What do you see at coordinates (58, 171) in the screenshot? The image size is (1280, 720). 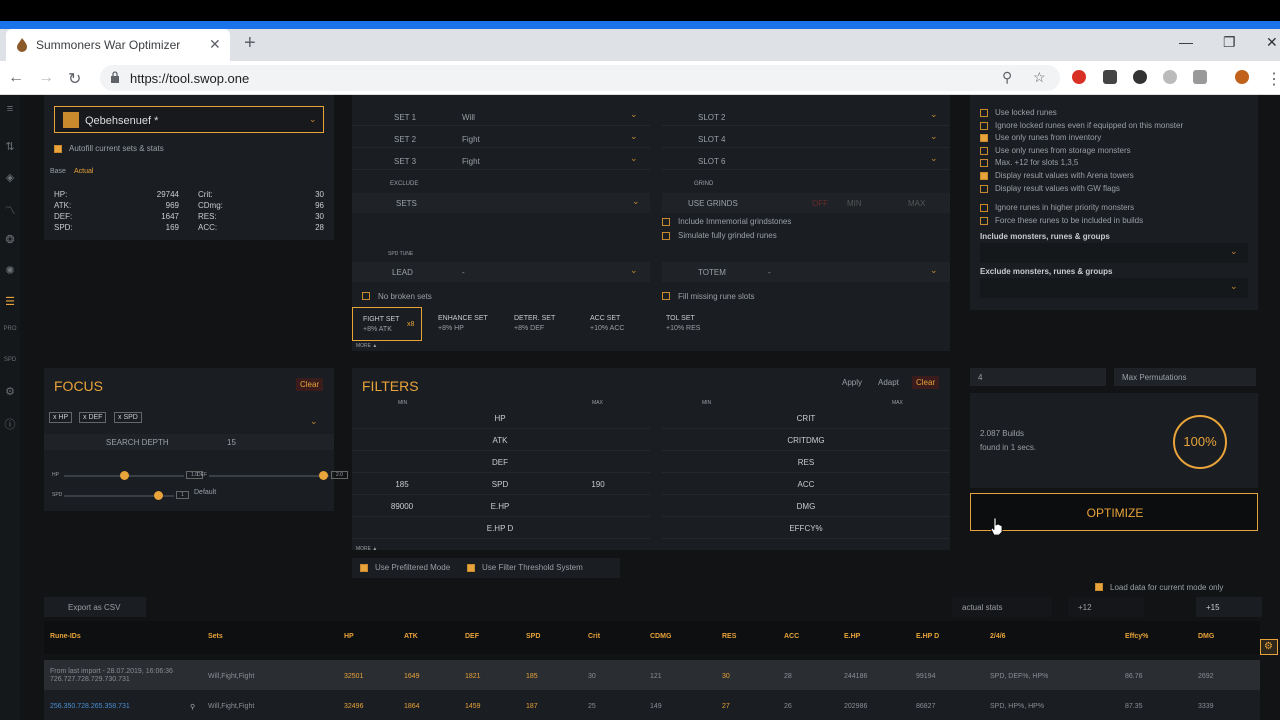 I see `tab-base: Base` at bounding box center [58, 171].